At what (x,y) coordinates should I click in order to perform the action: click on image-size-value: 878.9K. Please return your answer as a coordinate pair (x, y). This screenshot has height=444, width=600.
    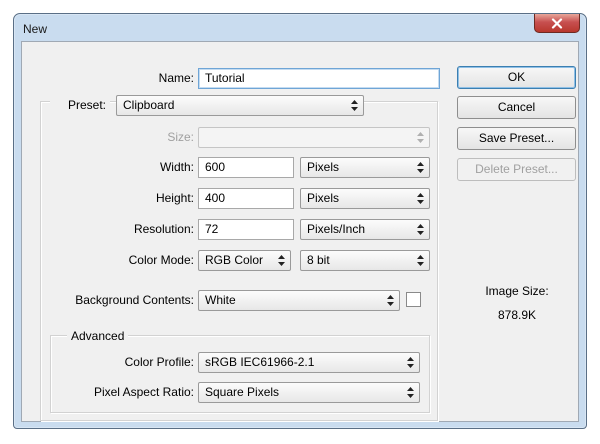
    Looking at the image, I should click on (517, 315).